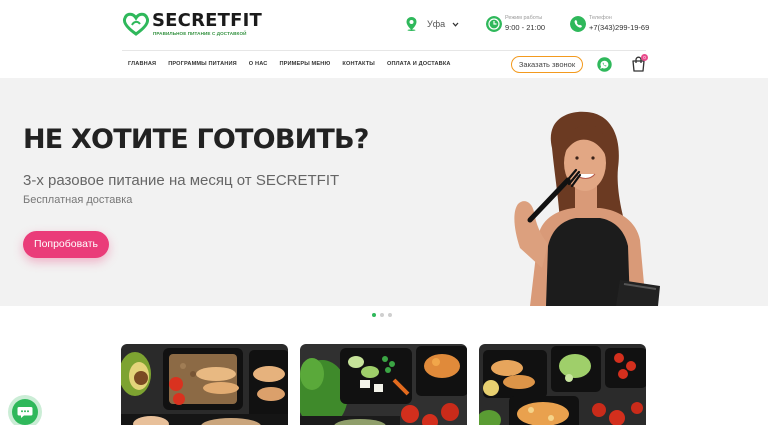 The width and height of the screenshot is (768, 425). Describe the element at coordinates (142, 64) in the screenshot. I see `nav-item-home: ГЛАВНАЯ` at that location.